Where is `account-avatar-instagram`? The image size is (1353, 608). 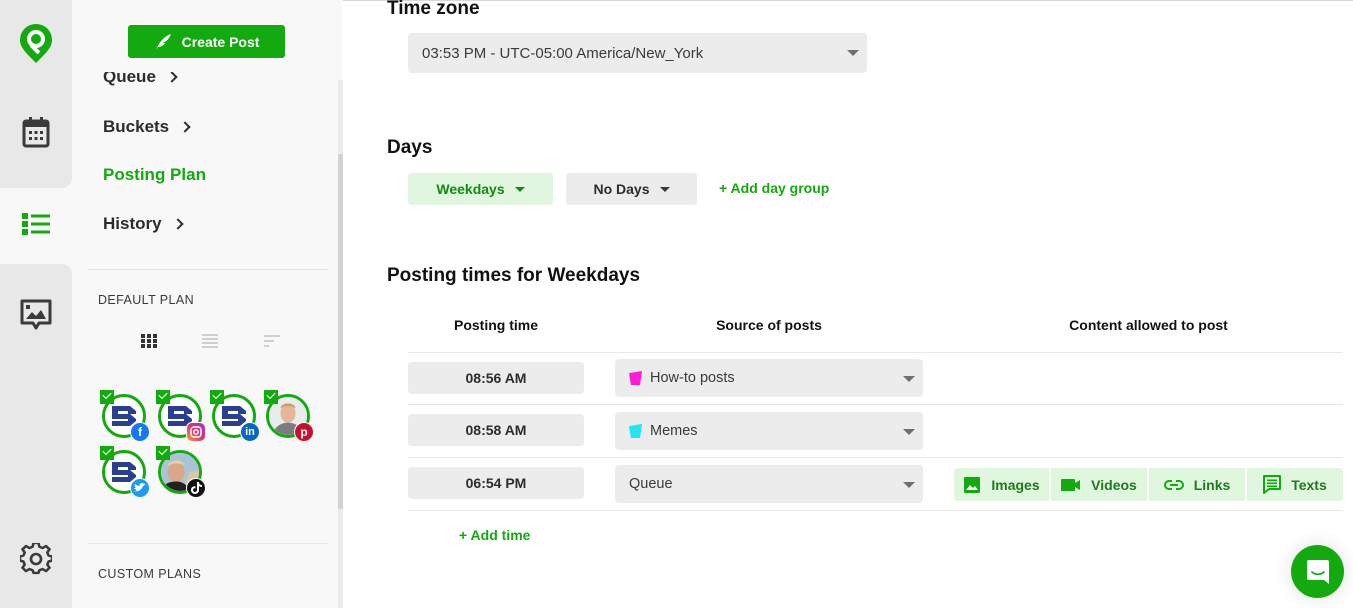
account-avatar-instagram is located at coordinates (181, 416).